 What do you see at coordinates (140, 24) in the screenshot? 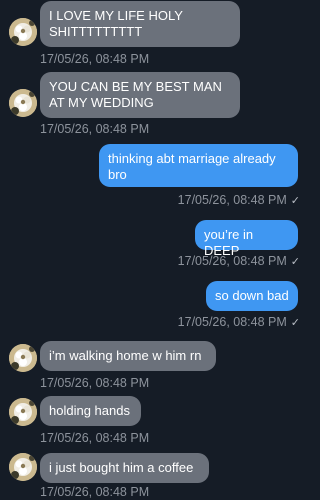
I see `message-bubble: I LOVE MY LIFE HOLY SHITTTTTTTTT` at bounding box center [140, 24].